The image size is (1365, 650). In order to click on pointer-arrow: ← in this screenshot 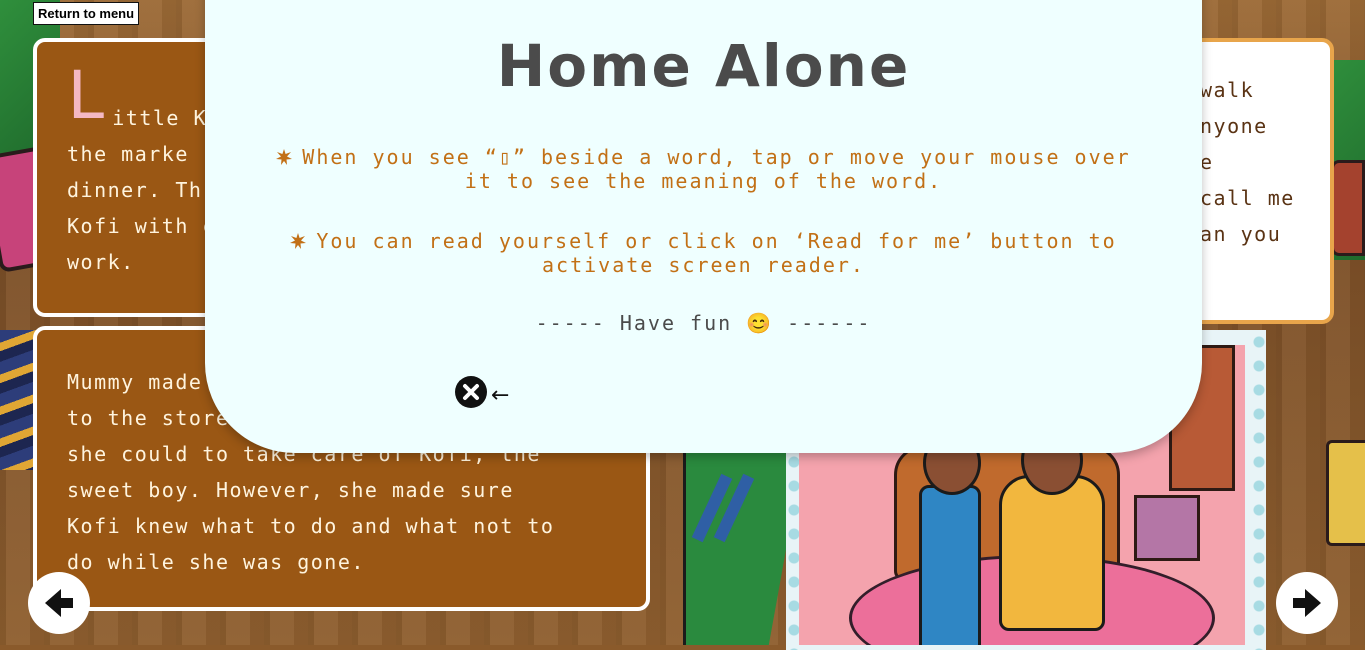, I will do `click(500, 395)`.